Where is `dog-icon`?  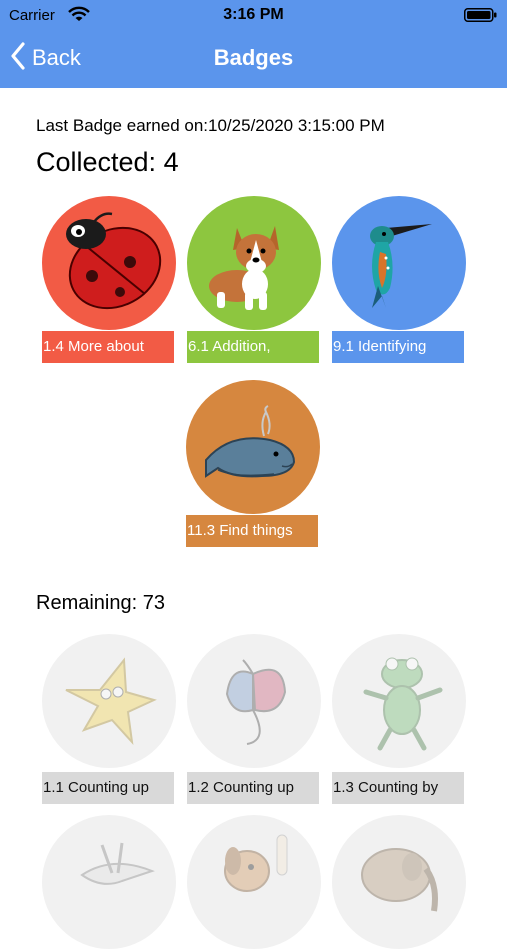 dog-icon is located at coordinates (256, 863).